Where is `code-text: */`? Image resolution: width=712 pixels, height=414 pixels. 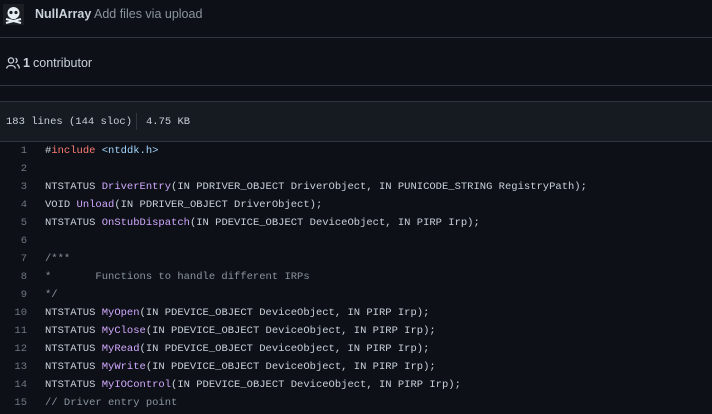 code-text: */ is located at coordinates (51, 295).